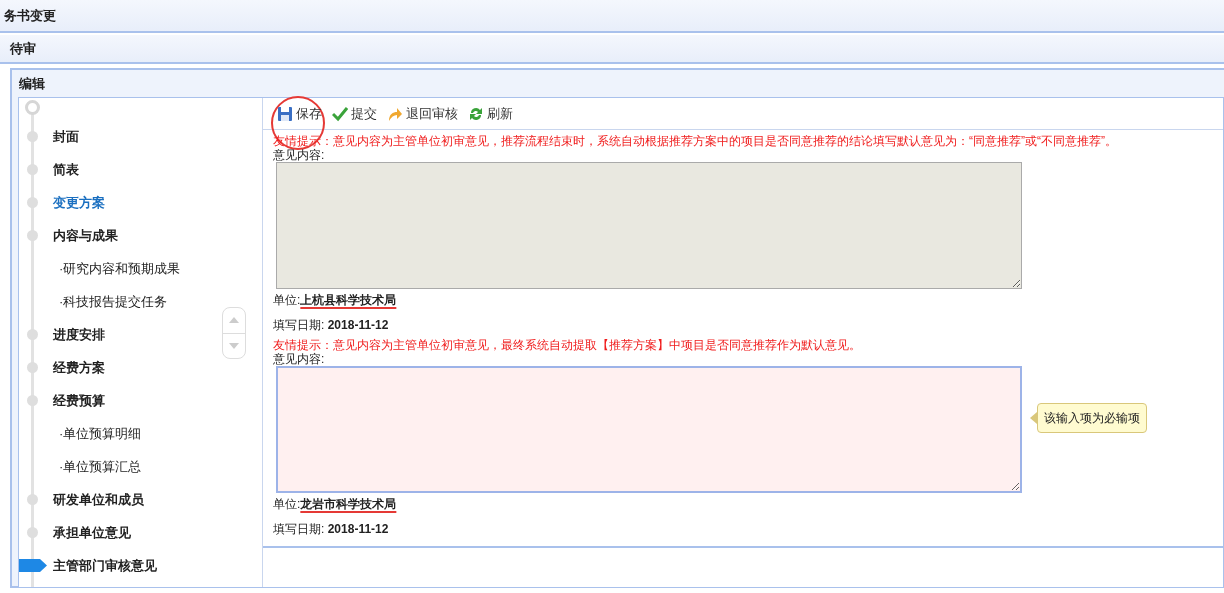  I want to click on sidebar-item: 变更方案, so click(79, 202).